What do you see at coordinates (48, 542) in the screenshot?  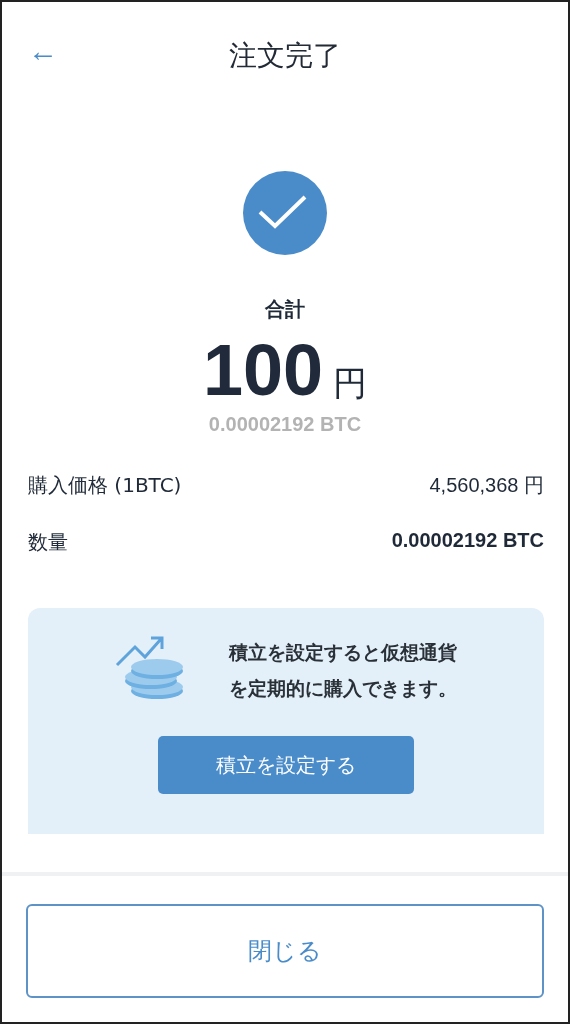 I see `detail-label: 数量` at bounding box center [48, 542].